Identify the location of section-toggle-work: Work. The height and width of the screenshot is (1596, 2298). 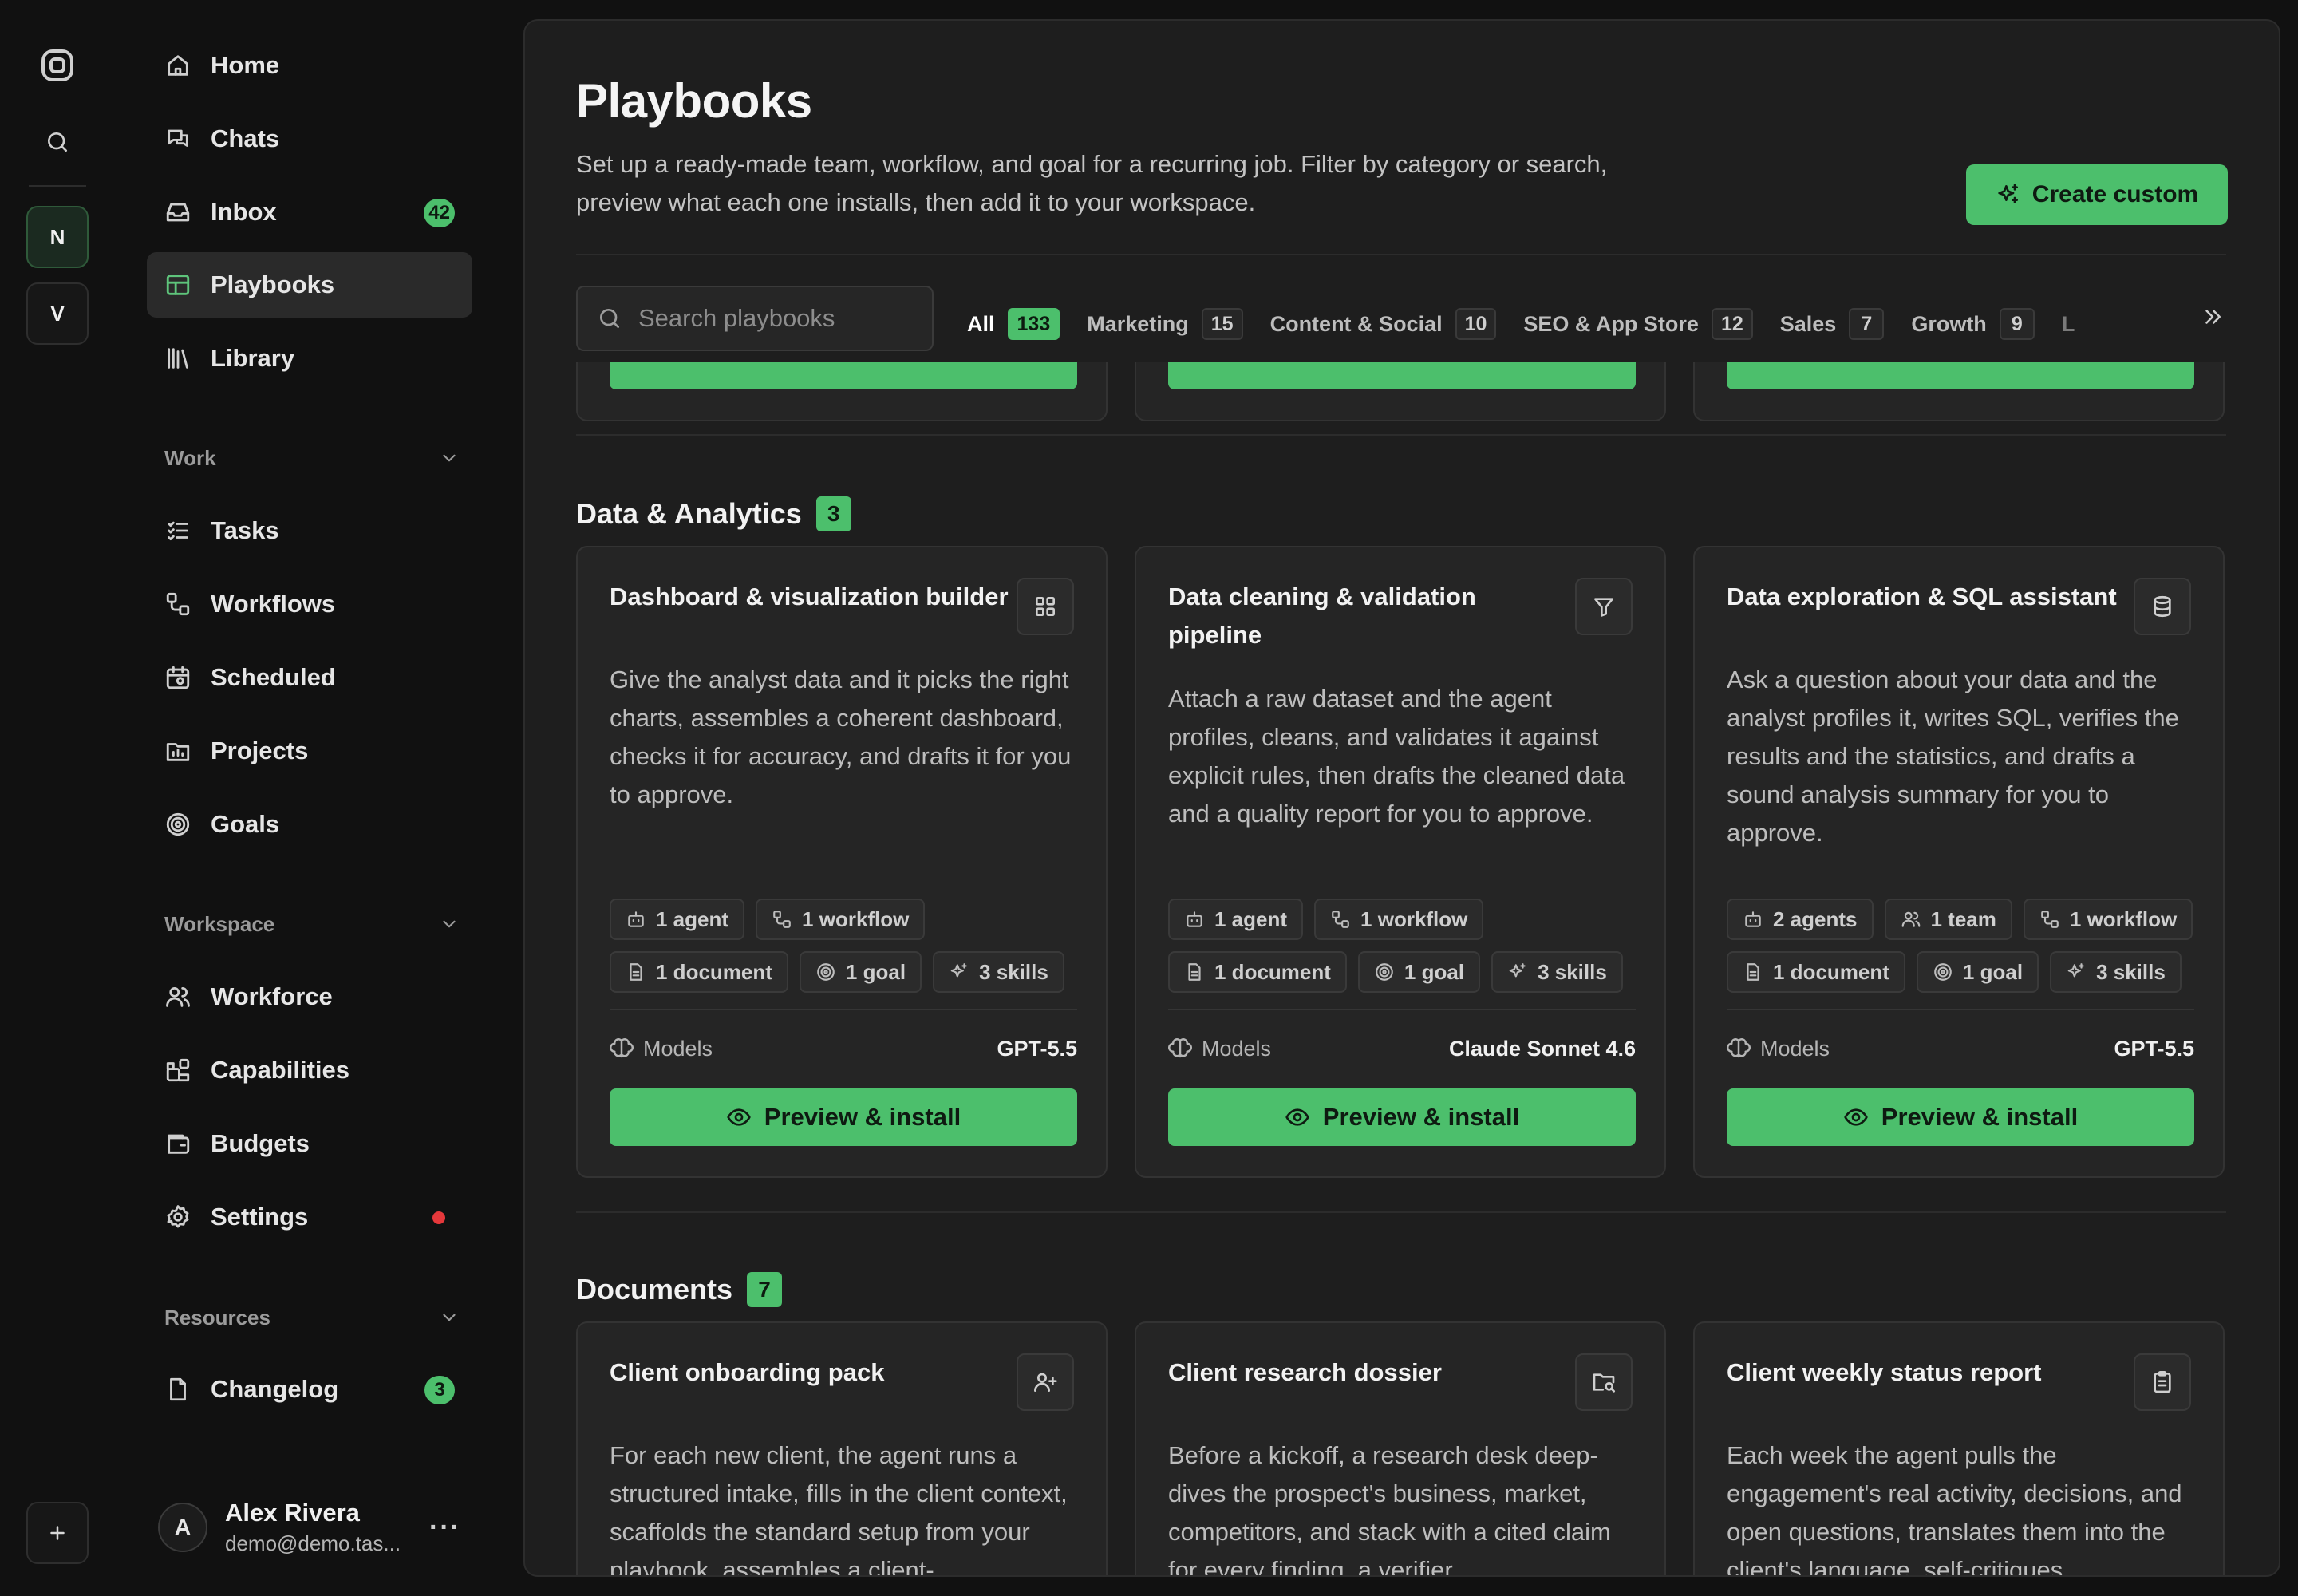
(312, 458).